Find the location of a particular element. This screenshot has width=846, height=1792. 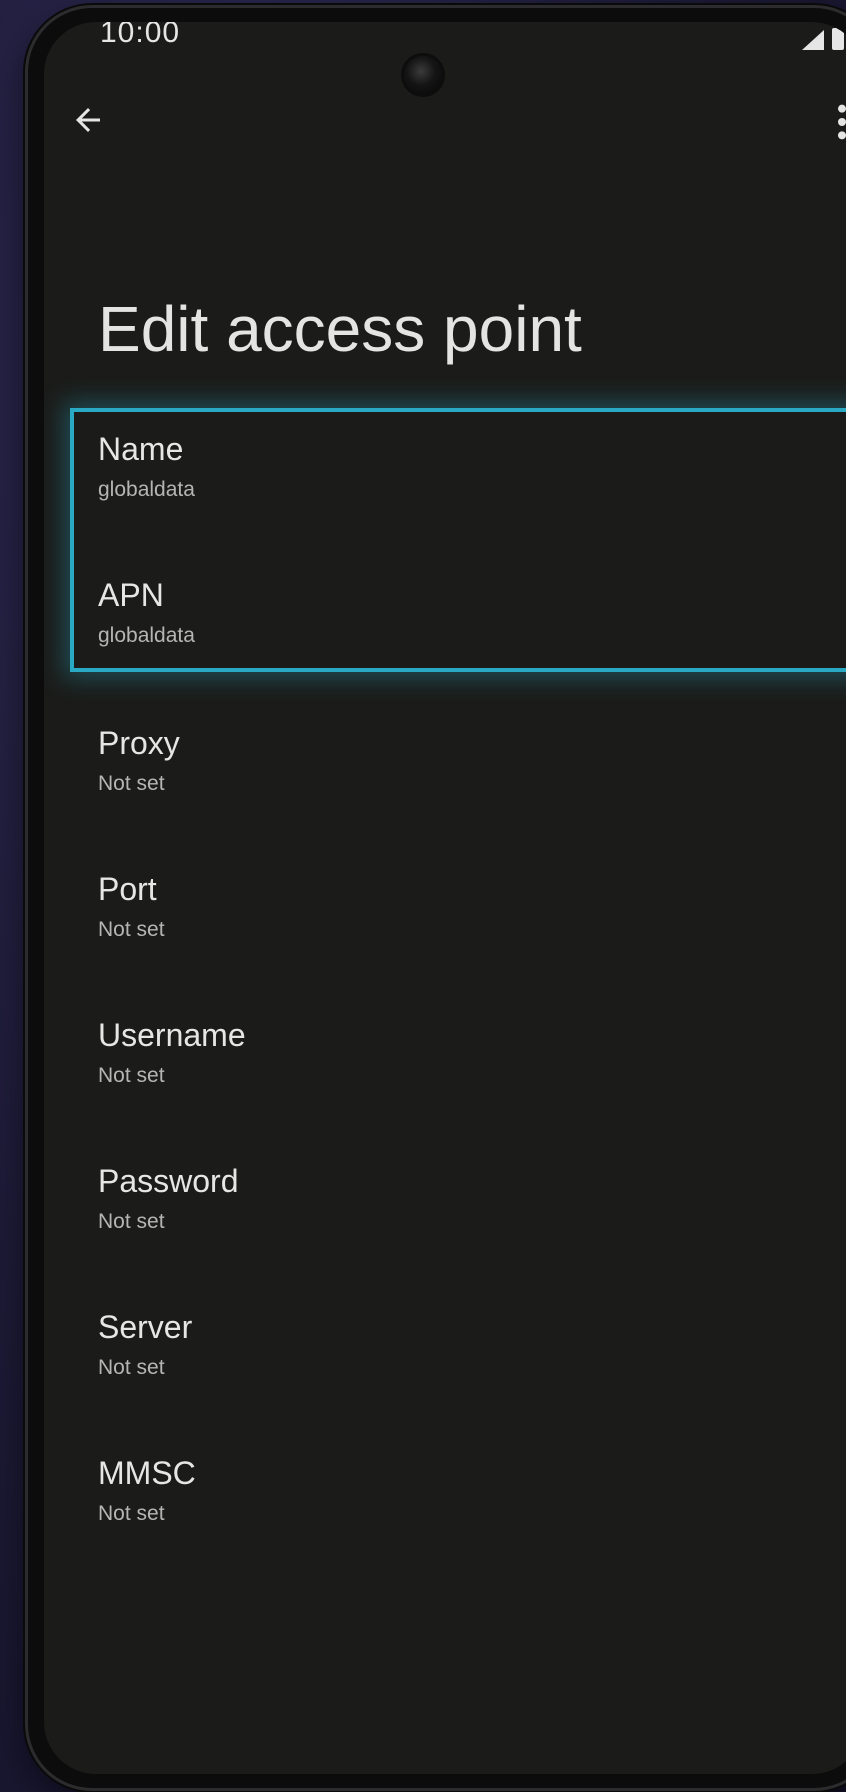

setting-label: Username is located at coordinates (172, 1035).